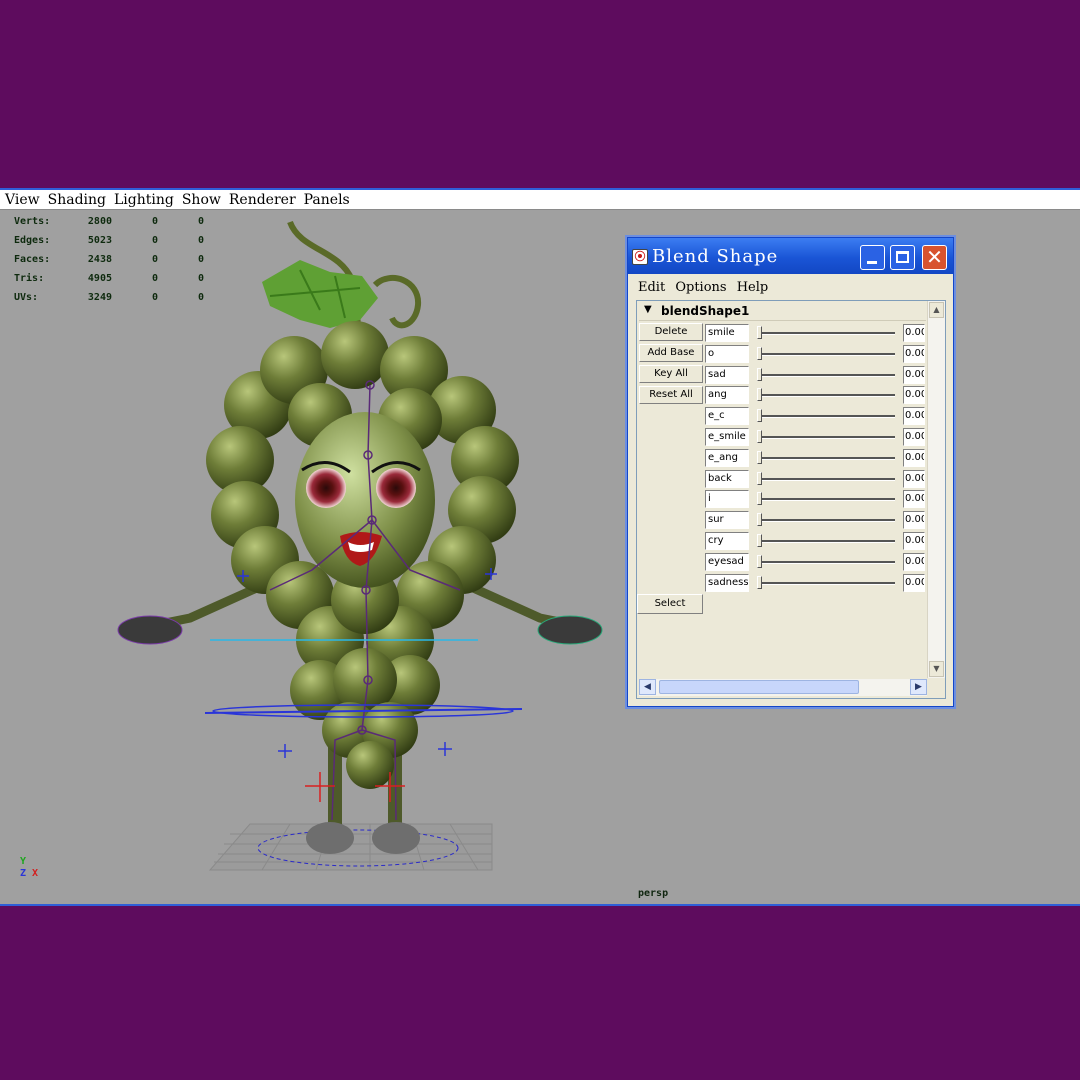  What do you see at coordinates (262, 200) in the screenshot?
I see `menu-renderer: Renderer` at bounding box center [262, 200].